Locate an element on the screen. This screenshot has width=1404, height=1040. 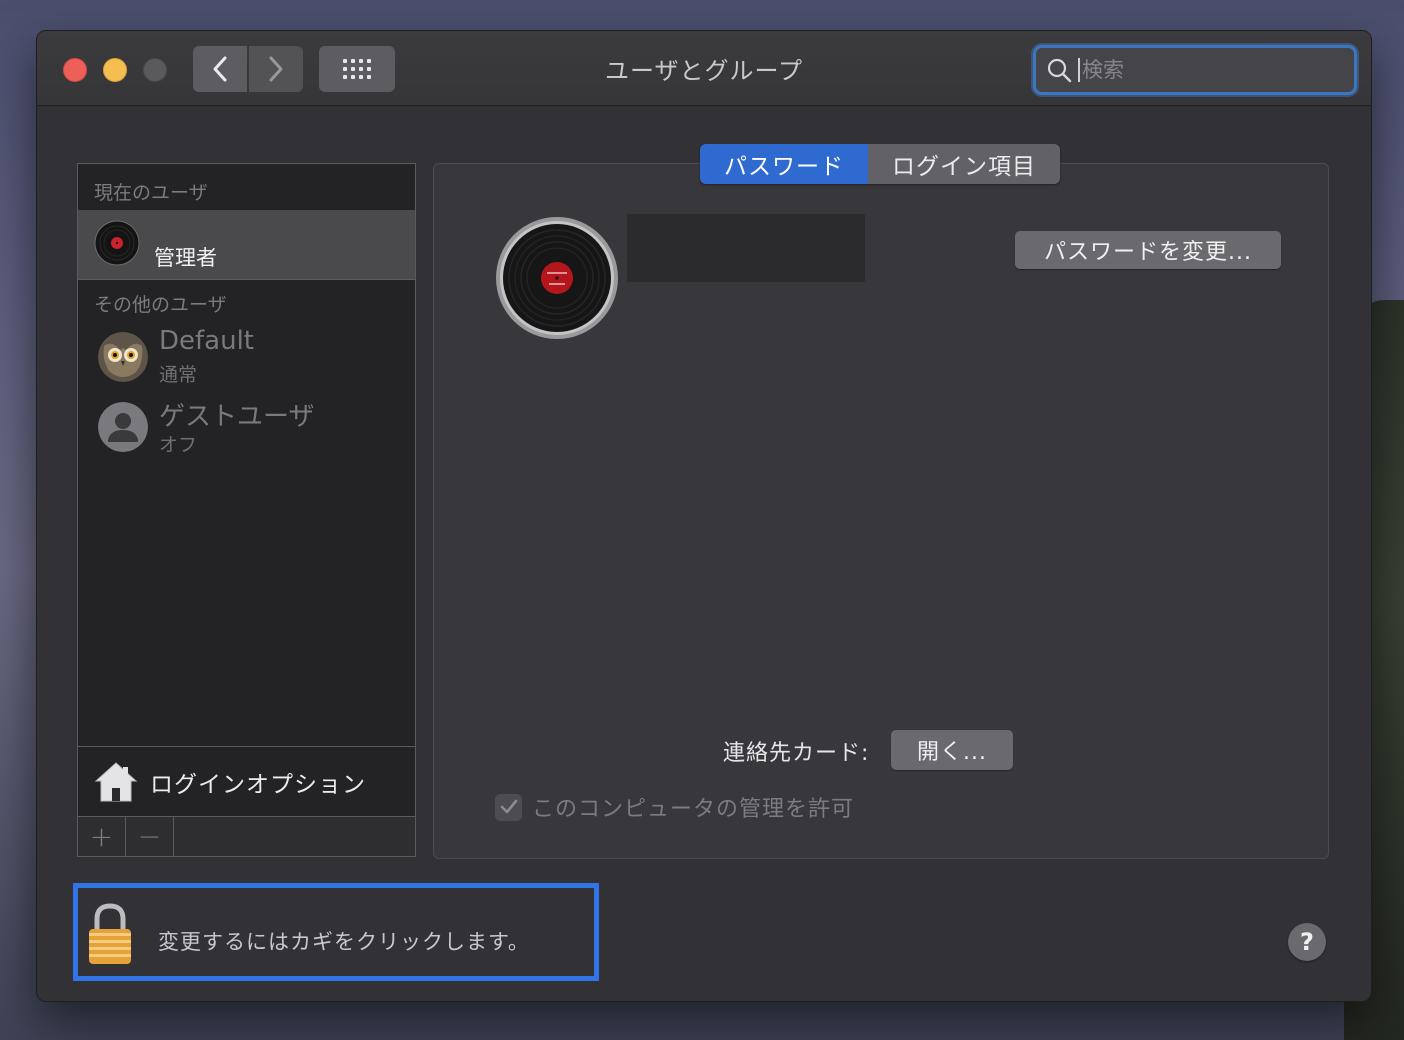
tab-password: パスワード is located at coordinates (784, 164).